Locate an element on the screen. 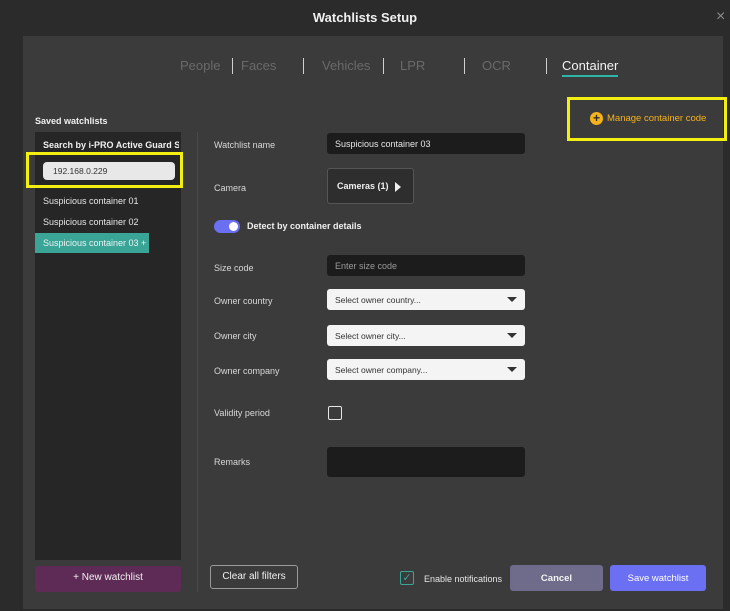 This screenshot has width=730, height=611. save-watchlist-button: Save watchlist is located at coordinates (658, 578).